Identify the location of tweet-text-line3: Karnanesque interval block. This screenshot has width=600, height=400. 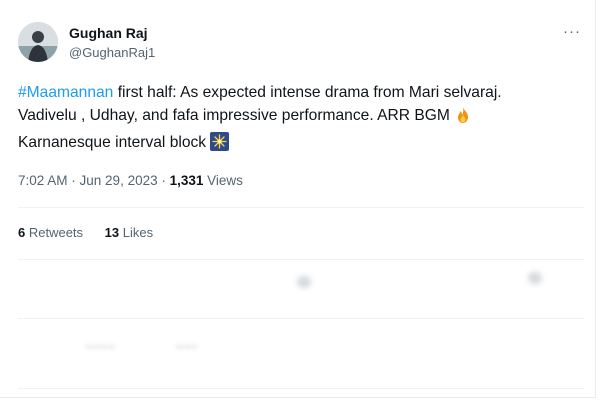
(114, 142).